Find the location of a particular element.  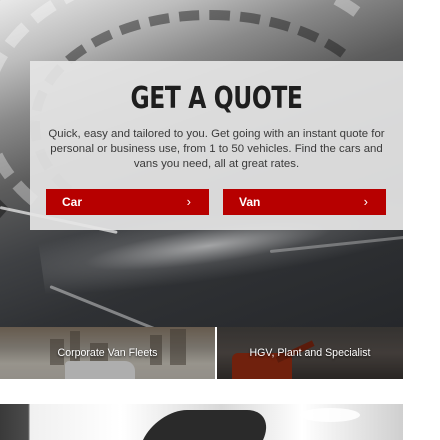

category-label: HGV, Plant and Specialist is located at coordinates (310, 353).